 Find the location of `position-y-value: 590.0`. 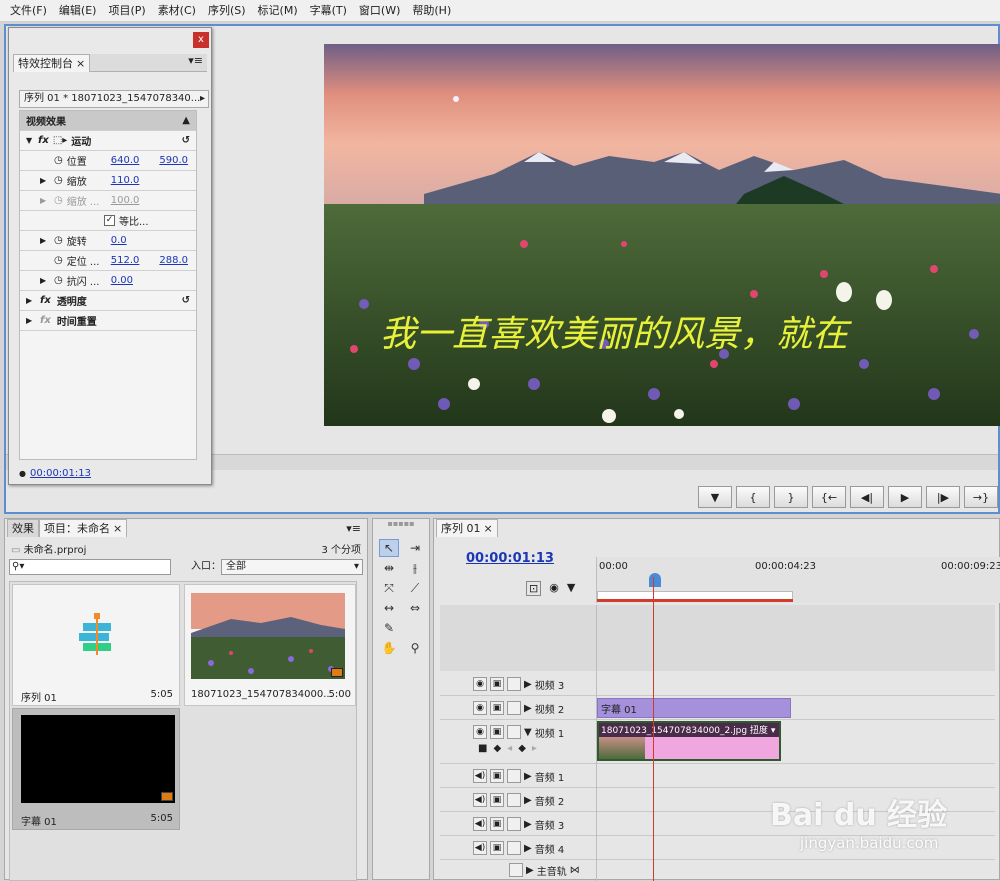

position-y-value: 590.0 is located at coordinates (173, 160).